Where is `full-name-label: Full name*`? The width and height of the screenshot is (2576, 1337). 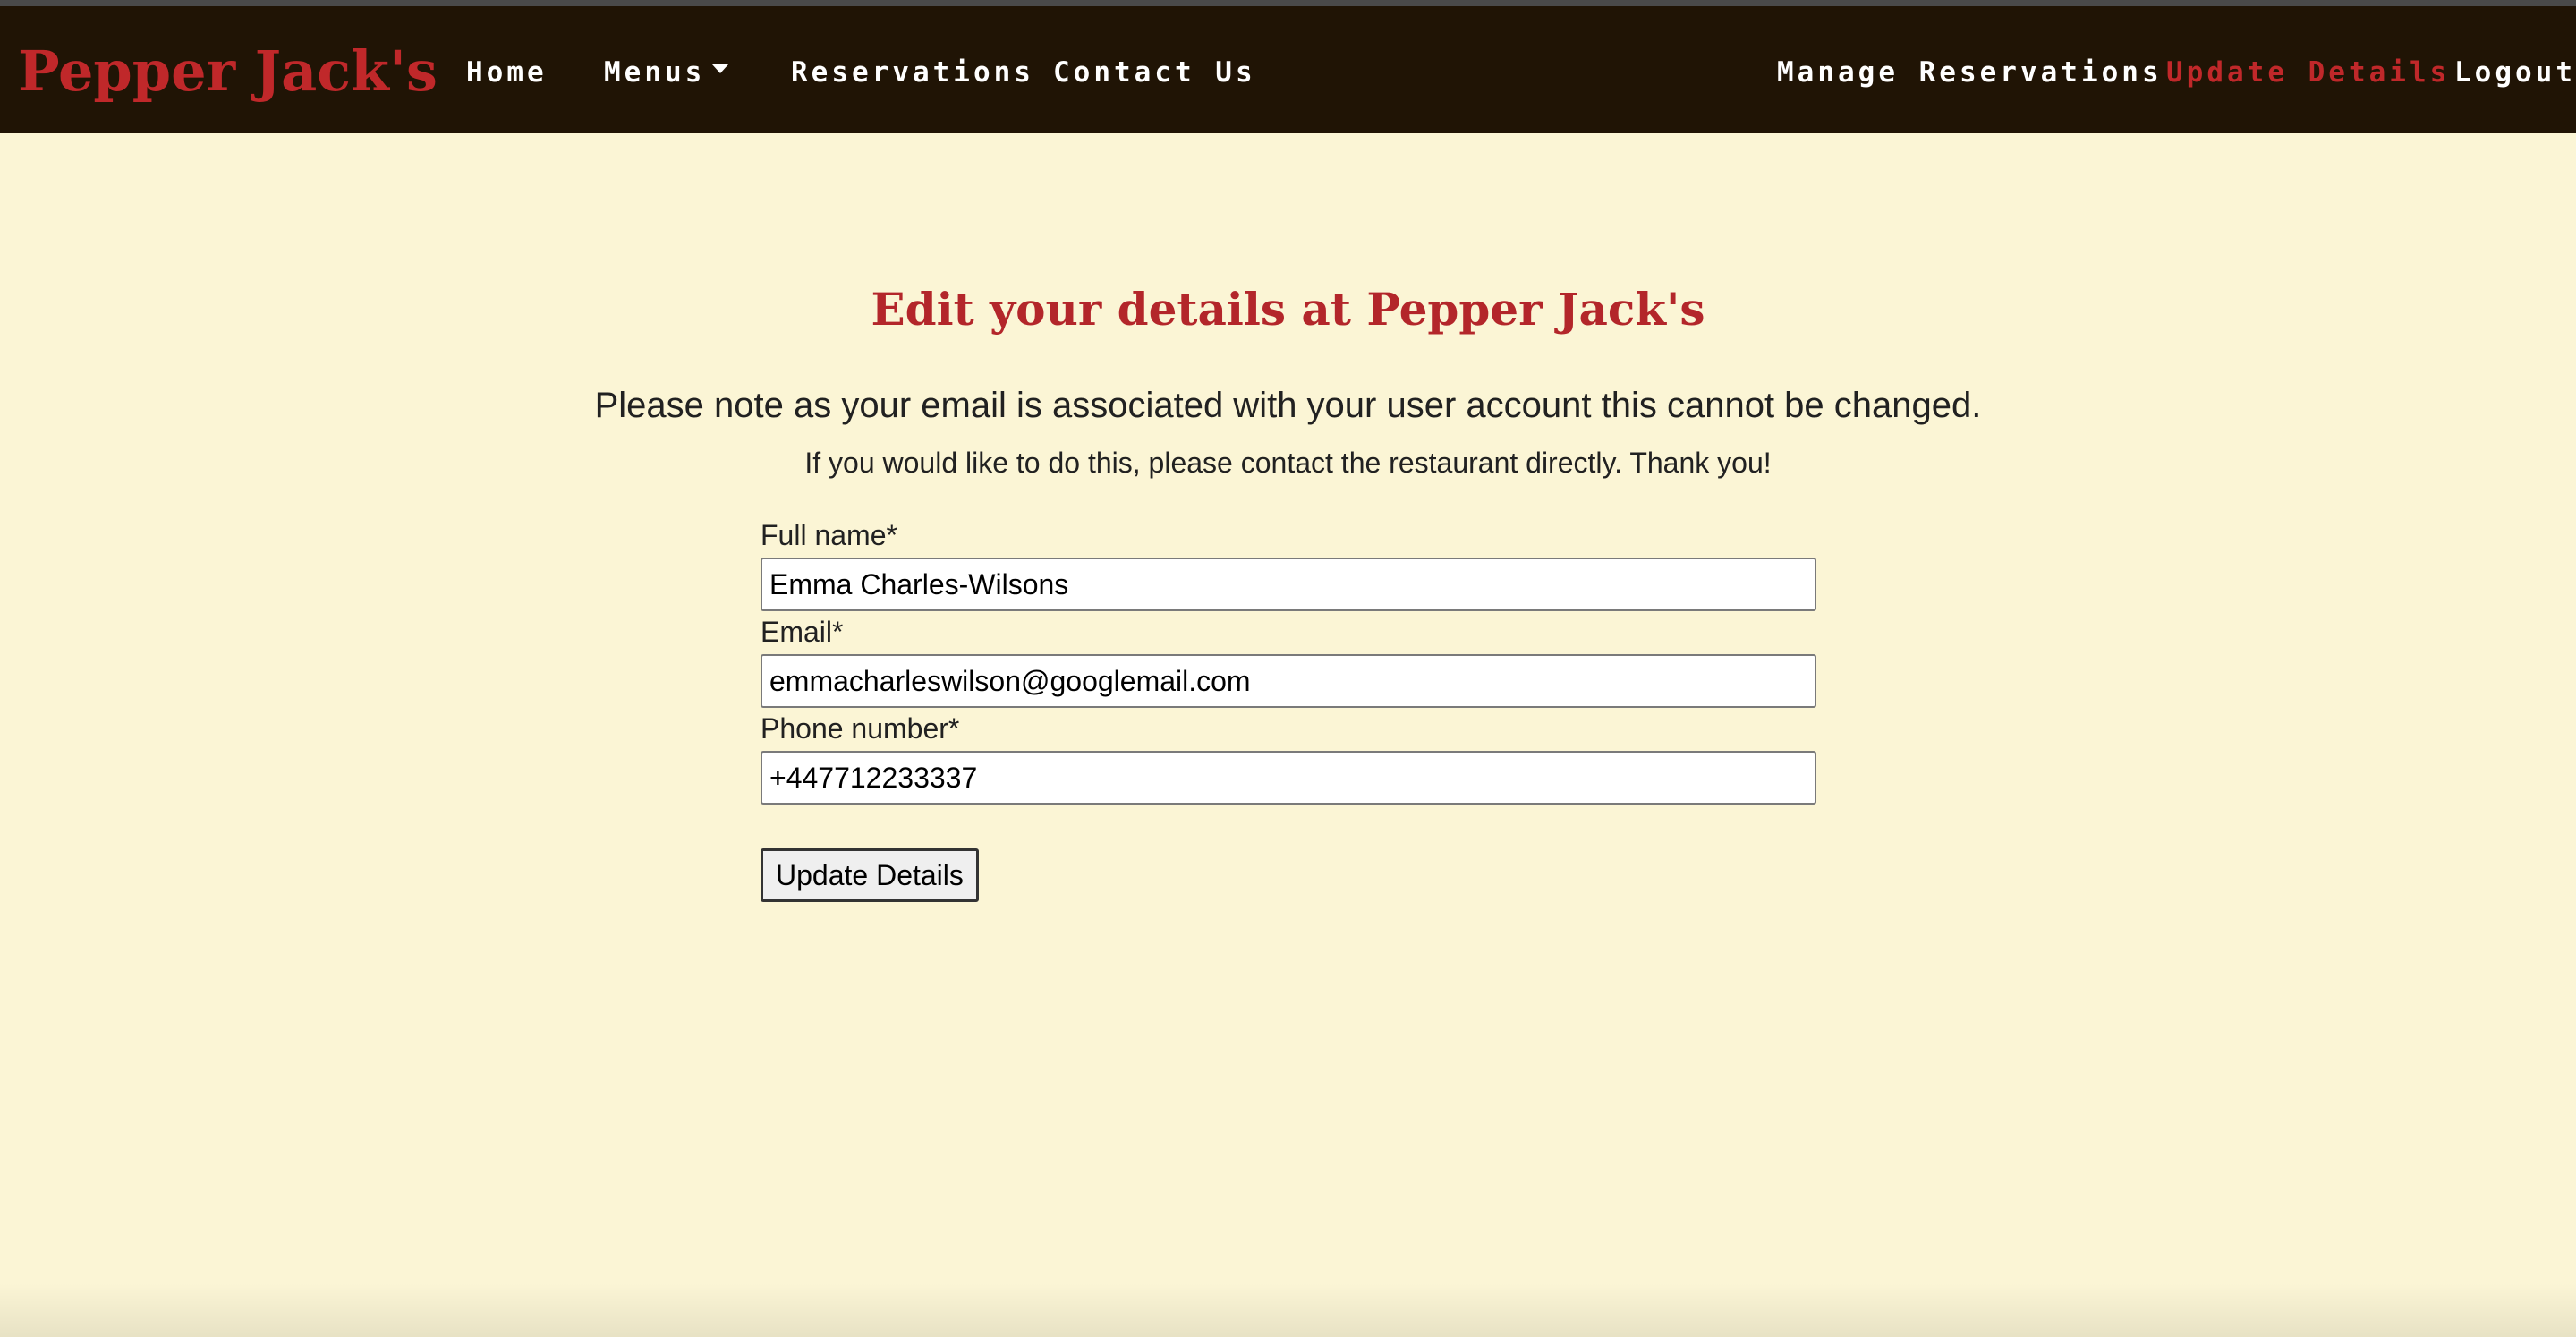 full-name-label: Full name* is located at coordinates (829, 535).